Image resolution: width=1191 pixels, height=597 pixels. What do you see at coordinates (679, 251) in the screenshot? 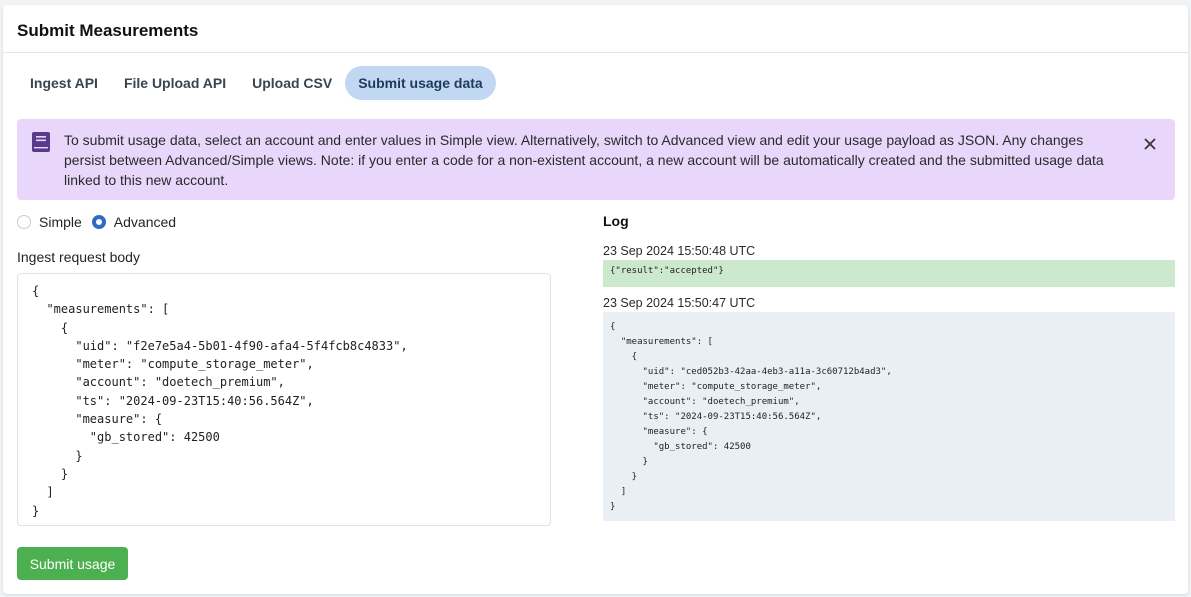
I see `log-timestamp: 23 Sep 2024 15:50:48 UTC` at bounding box center [679, 251].